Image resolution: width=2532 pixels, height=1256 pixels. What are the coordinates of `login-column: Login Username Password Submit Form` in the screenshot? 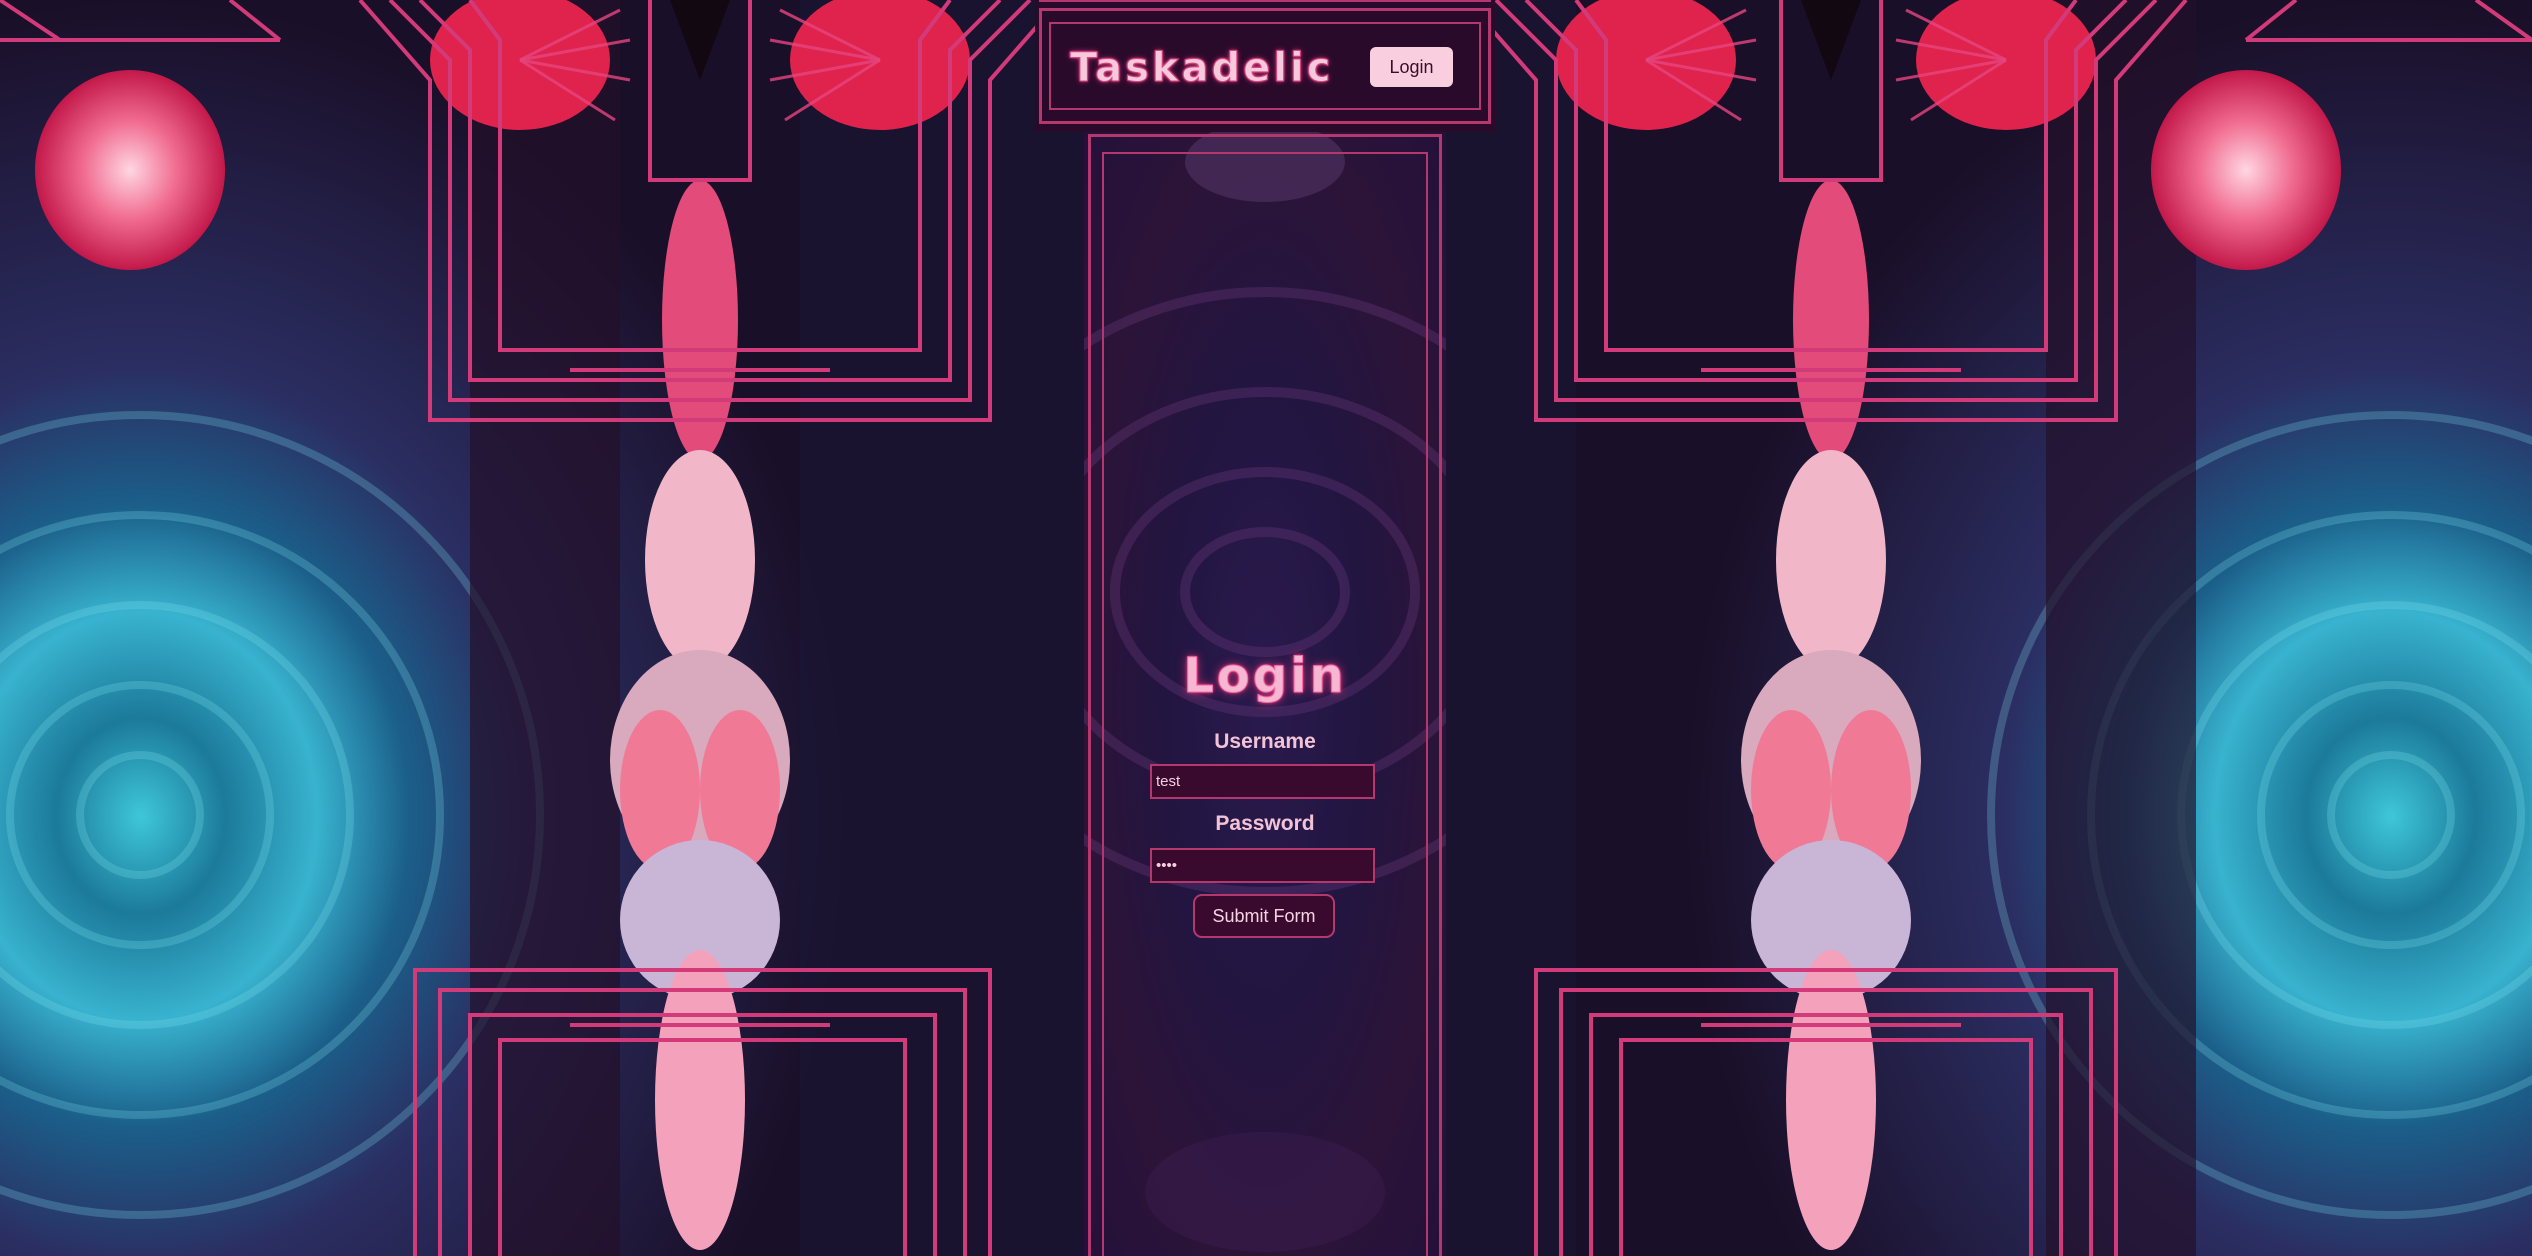 It's located at (1265, 694).